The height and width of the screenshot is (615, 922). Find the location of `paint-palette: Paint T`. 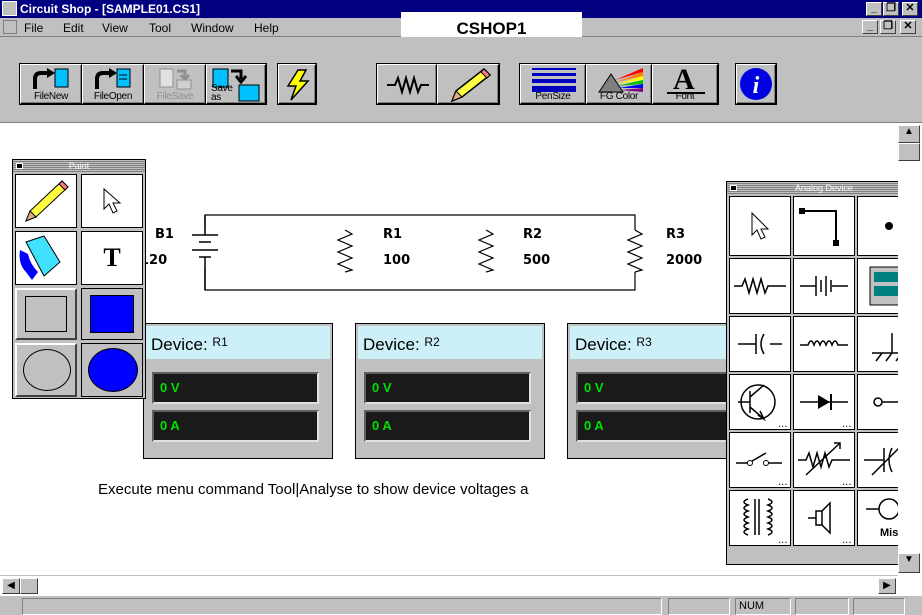

paint-palette: Paint T is located at coordinates (79, 279).